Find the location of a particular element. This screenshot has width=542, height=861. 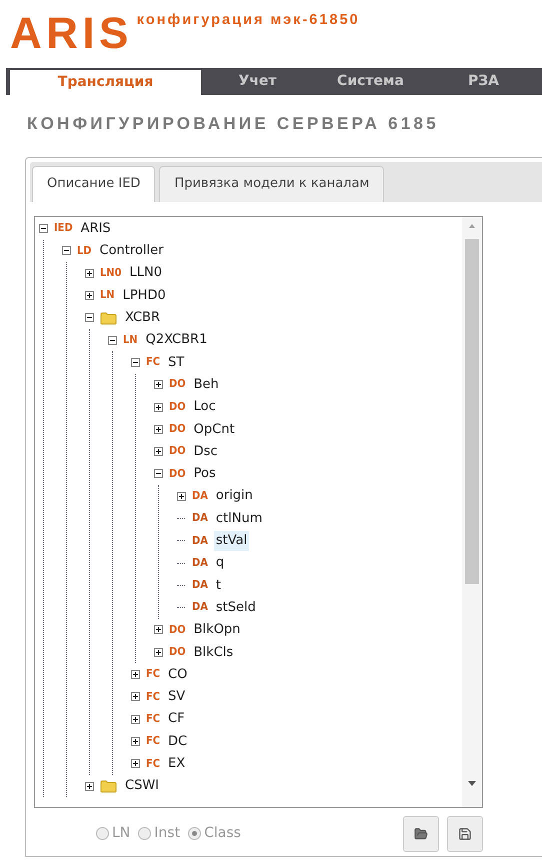

open-folder-button is located at coordinates (421, 834).